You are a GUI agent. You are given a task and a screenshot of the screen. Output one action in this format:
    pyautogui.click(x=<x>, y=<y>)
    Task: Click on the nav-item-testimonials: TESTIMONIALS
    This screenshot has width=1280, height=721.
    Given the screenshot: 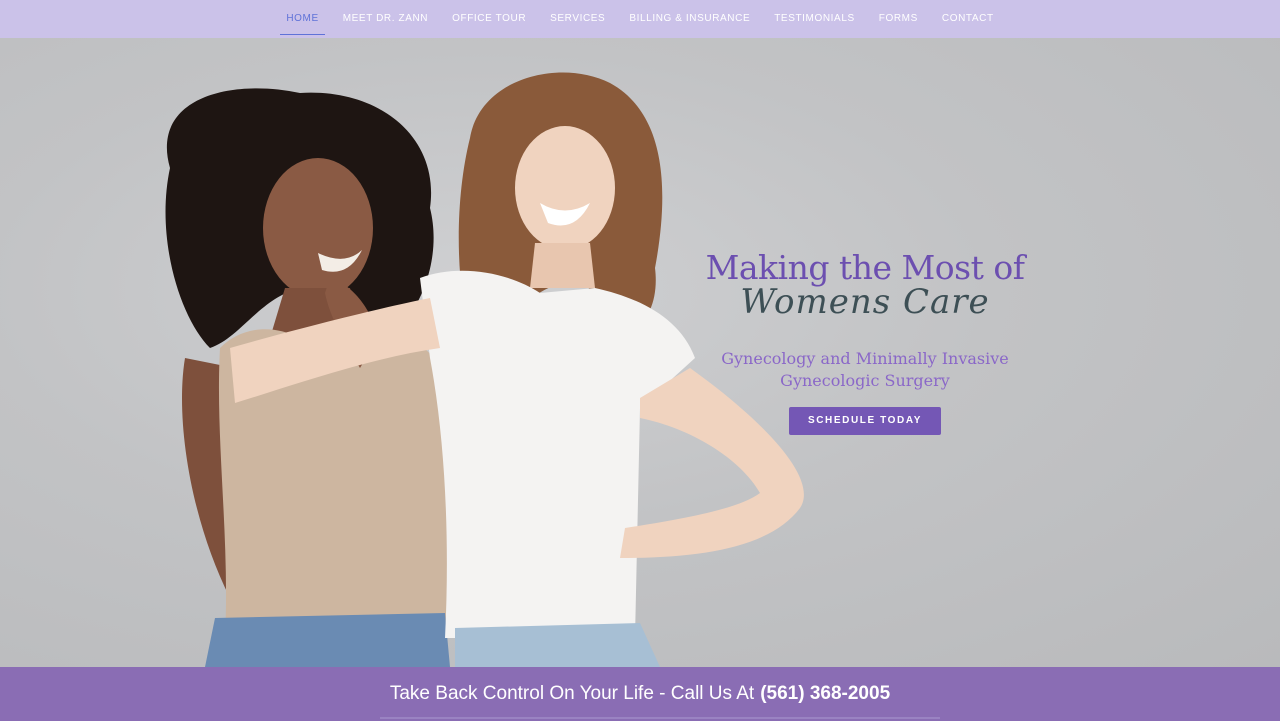 What is the action you would take?
    pyautogui.click(x=814, y=19)
    